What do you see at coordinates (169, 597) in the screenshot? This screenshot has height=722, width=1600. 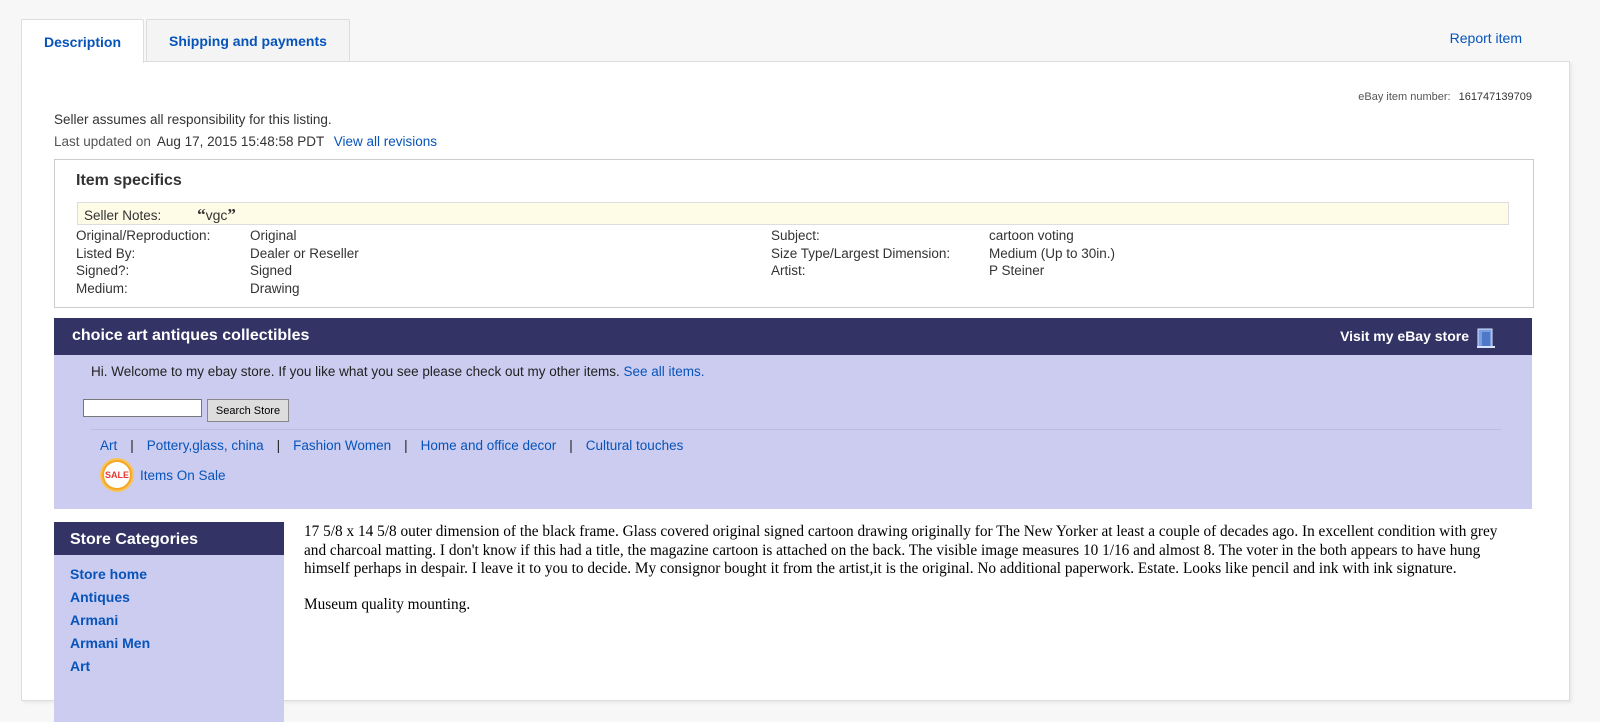 I see `list-item: Antiques` at bounding box center [169, 597].